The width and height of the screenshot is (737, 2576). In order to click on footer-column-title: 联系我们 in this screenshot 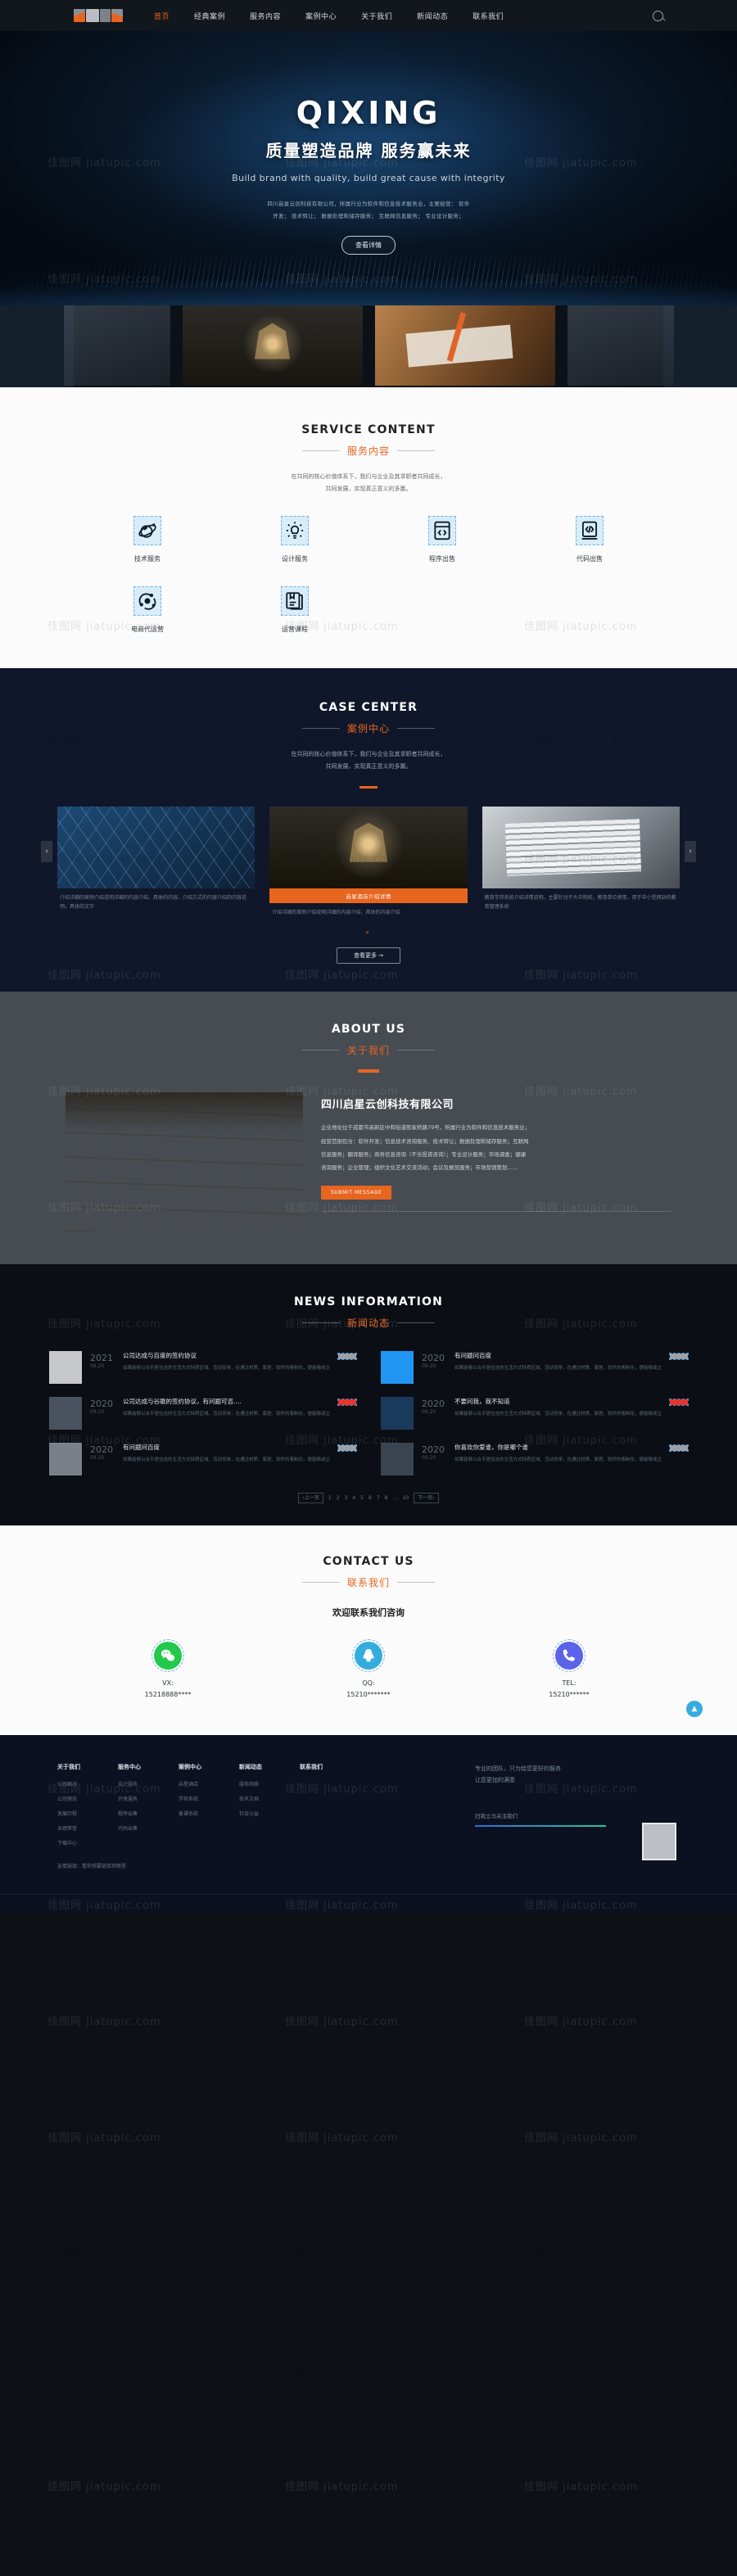, I will do `click(330, 1767)`.